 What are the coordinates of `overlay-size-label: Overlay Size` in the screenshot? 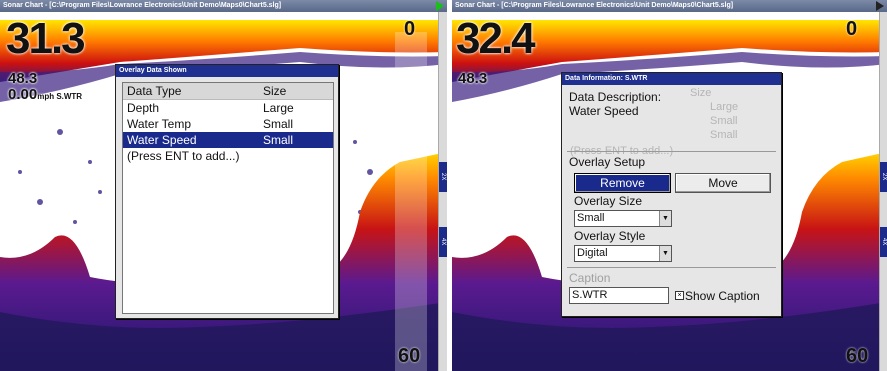 It's located at (608, 201).